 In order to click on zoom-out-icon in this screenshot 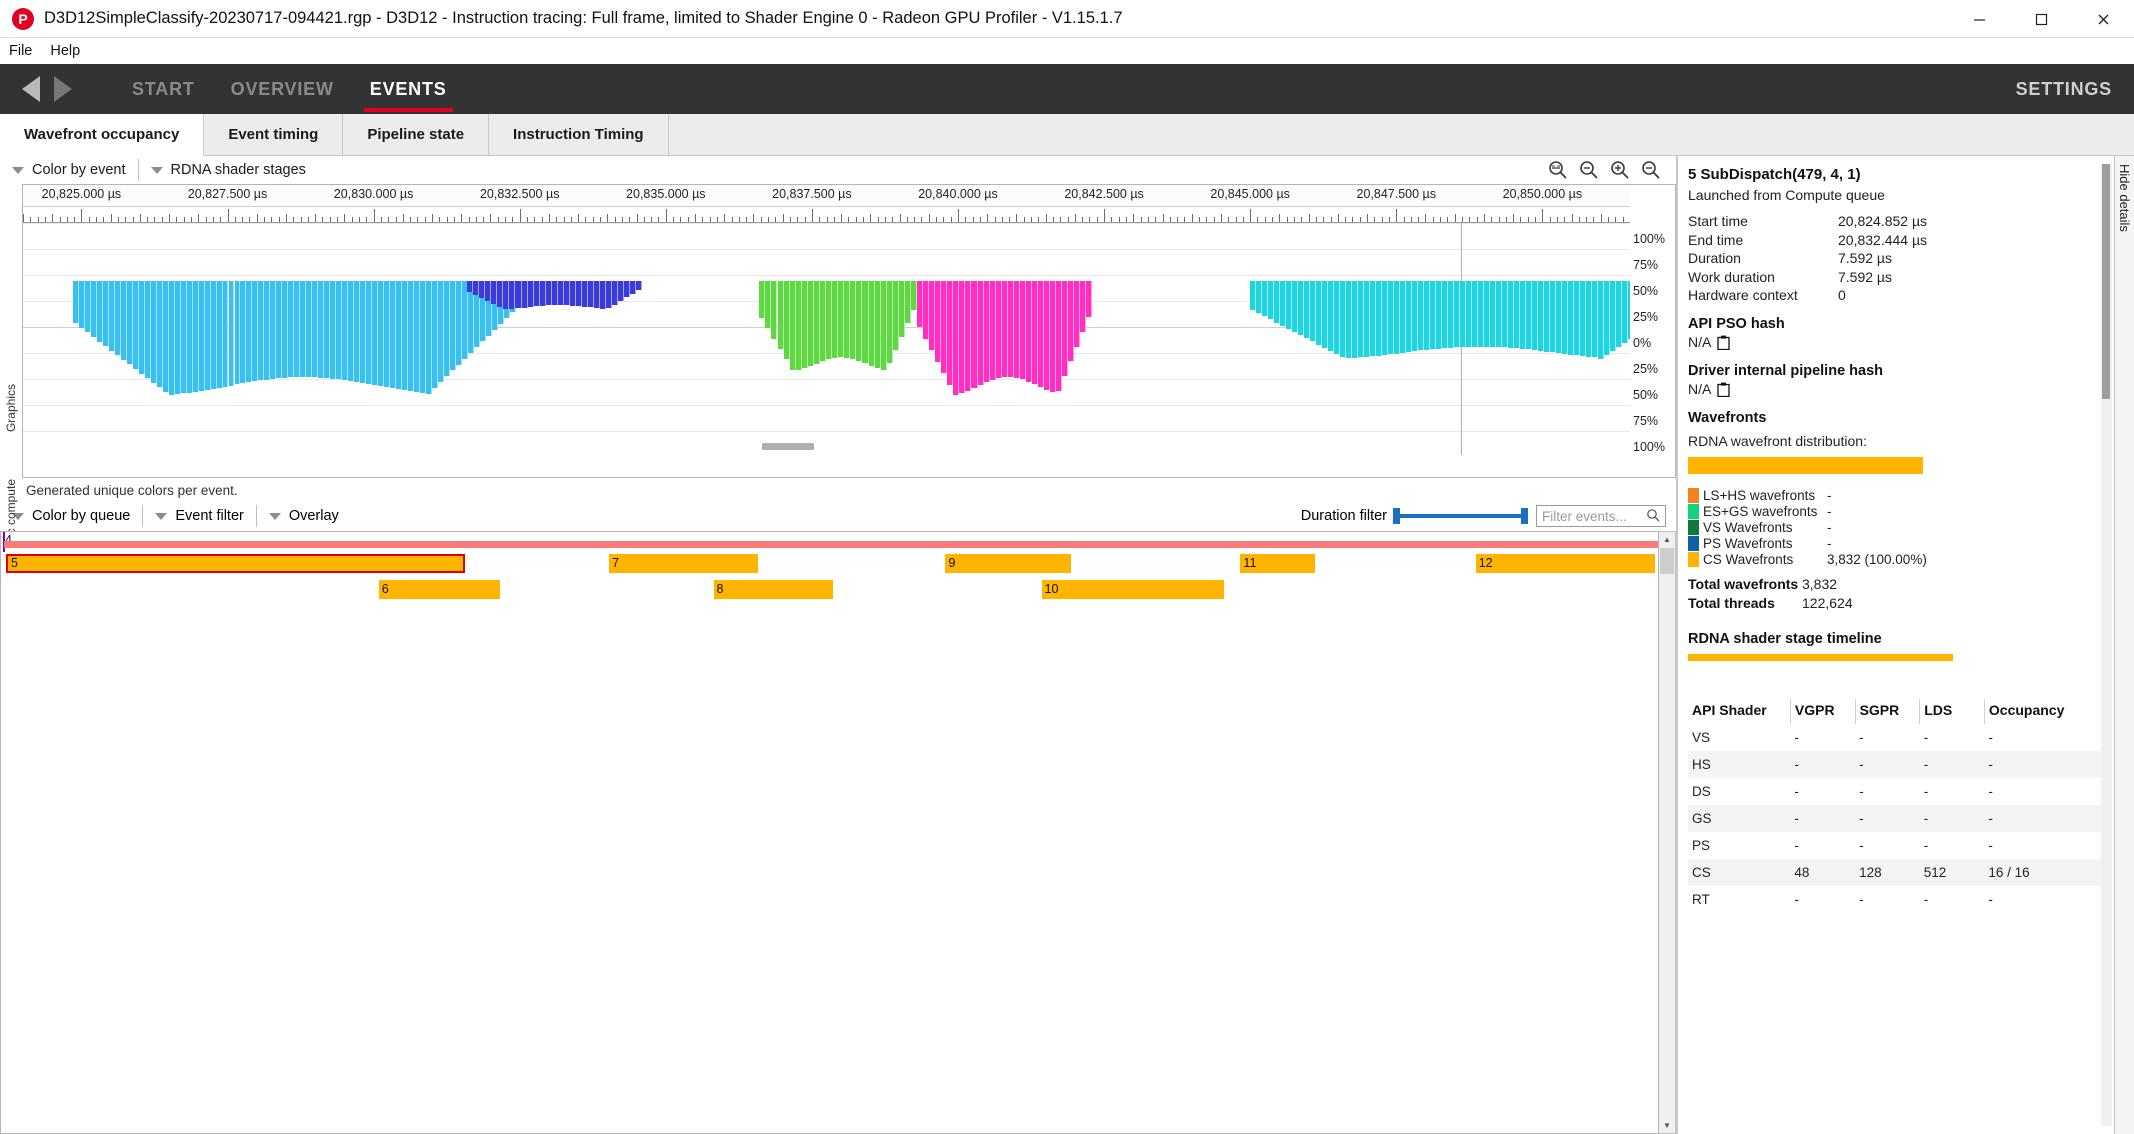, I will do `click(1651, 170)`.